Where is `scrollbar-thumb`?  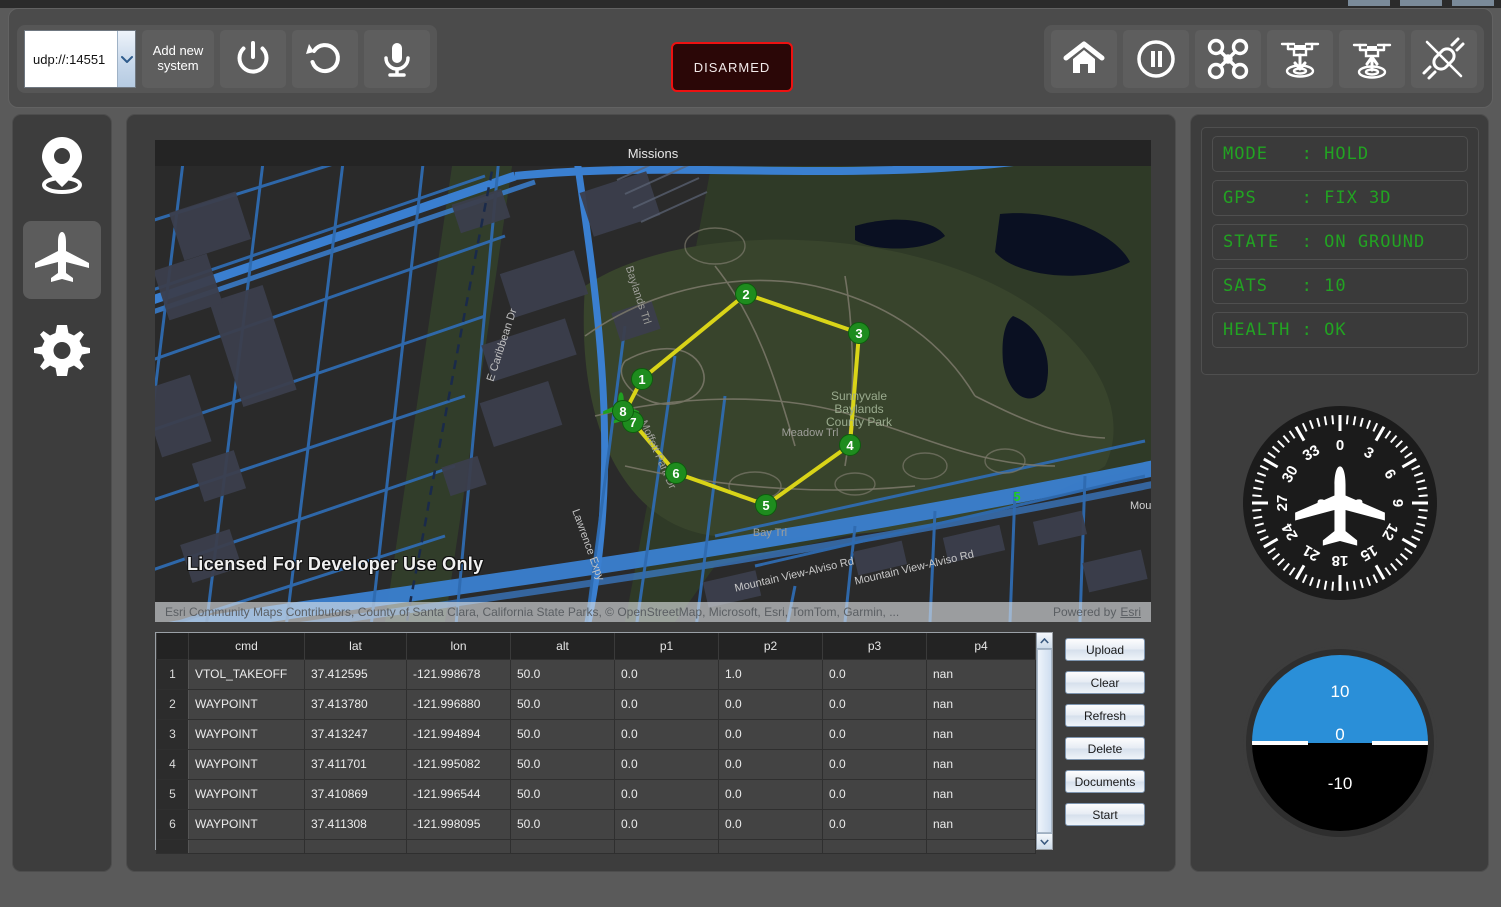 scrollbar-thumb is located at coordinates (1044, 741).